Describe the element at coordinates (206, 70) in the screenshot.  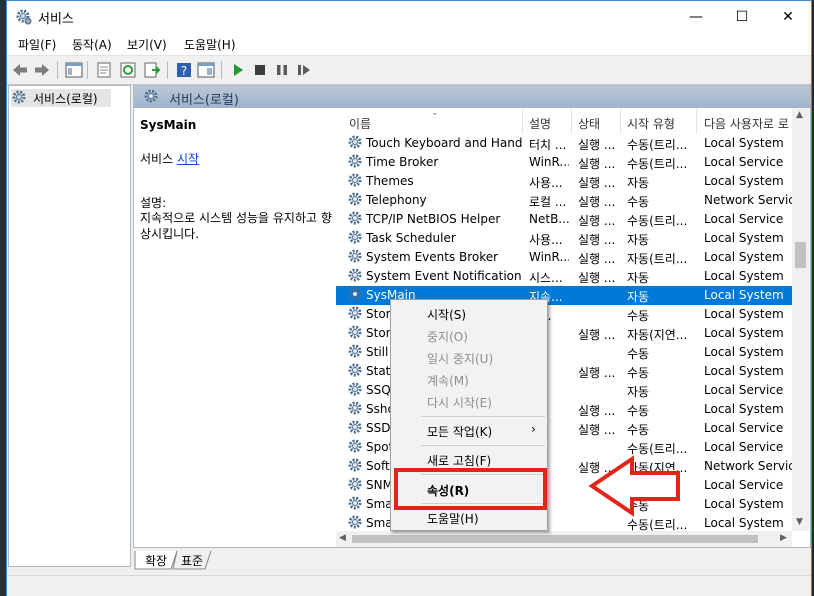
I see `view-icon` at that location.